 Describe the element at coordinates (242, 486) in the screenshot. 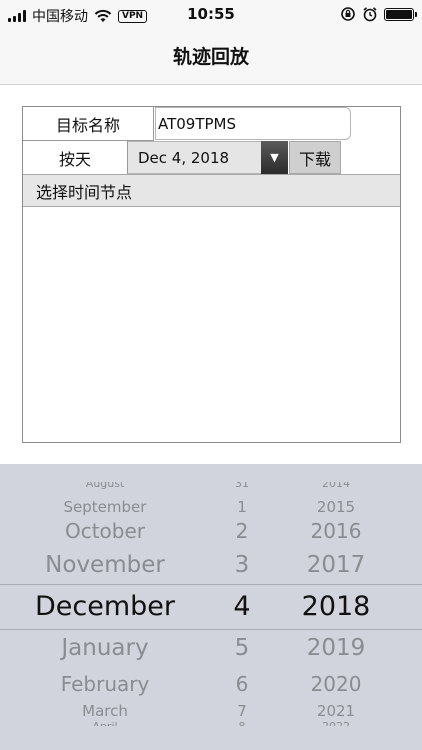

I see `picker-day-item: 31` at that location.